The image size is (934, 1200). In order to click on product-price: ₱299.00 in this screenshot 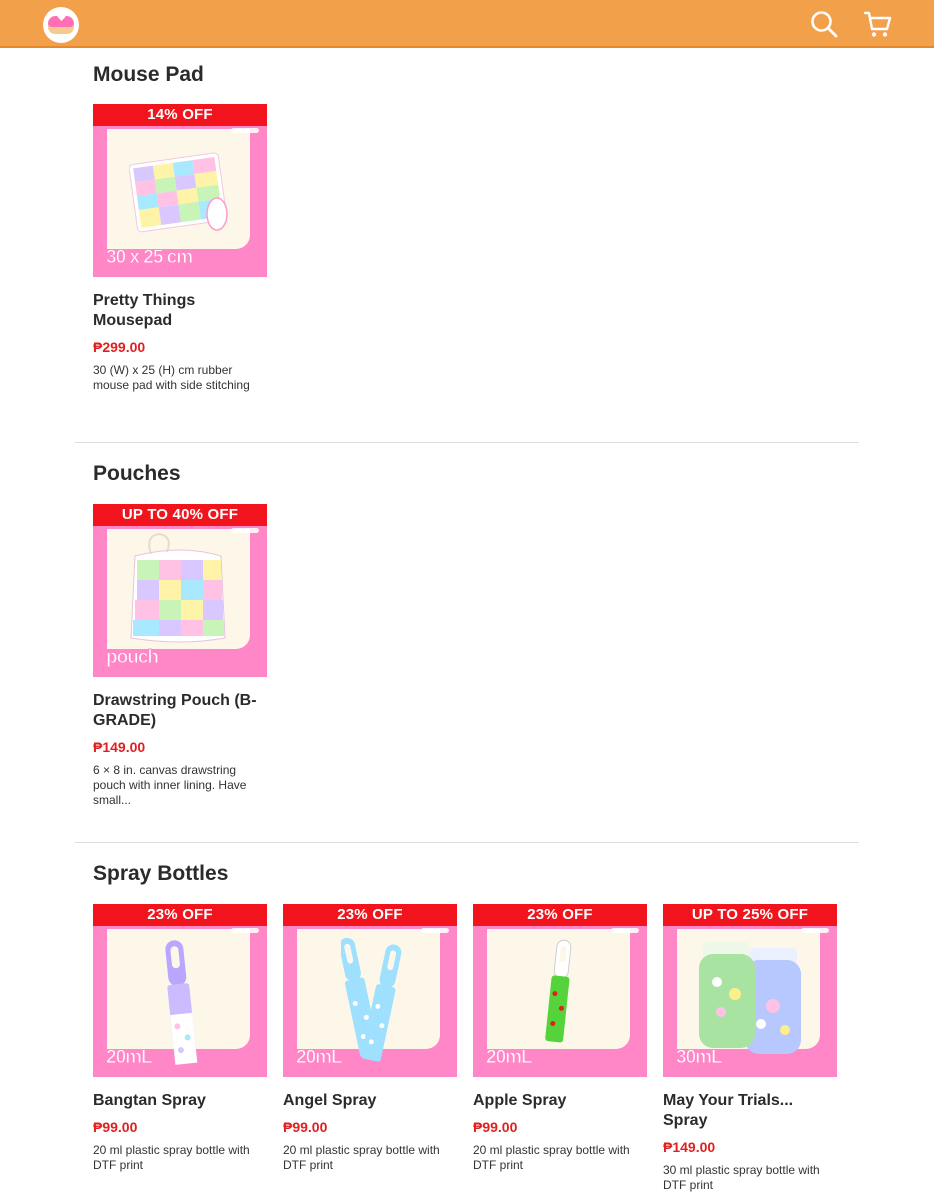, I will do `click(119, 347)`.